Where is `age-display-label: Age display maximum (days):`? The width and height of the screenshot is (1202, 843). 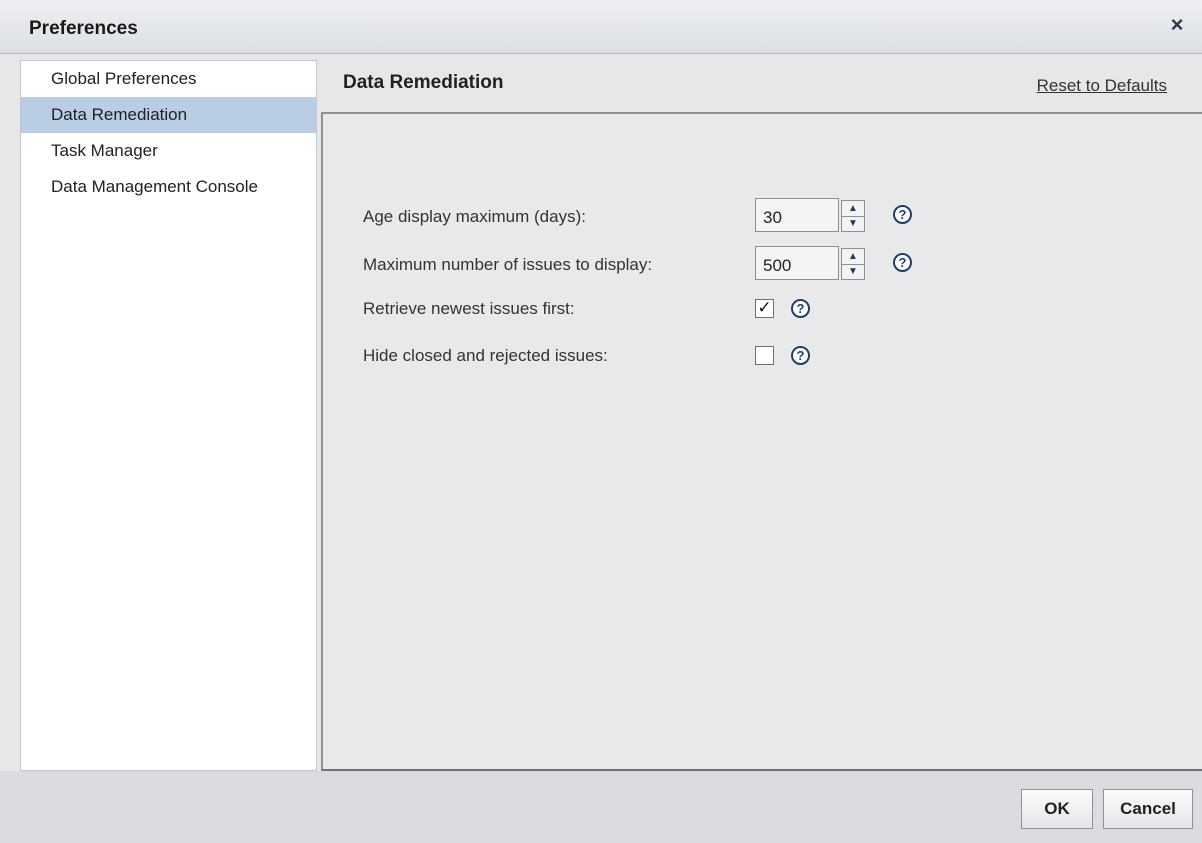
age-display-label: Age display maximum (days): is located at coordinates (474, 216).